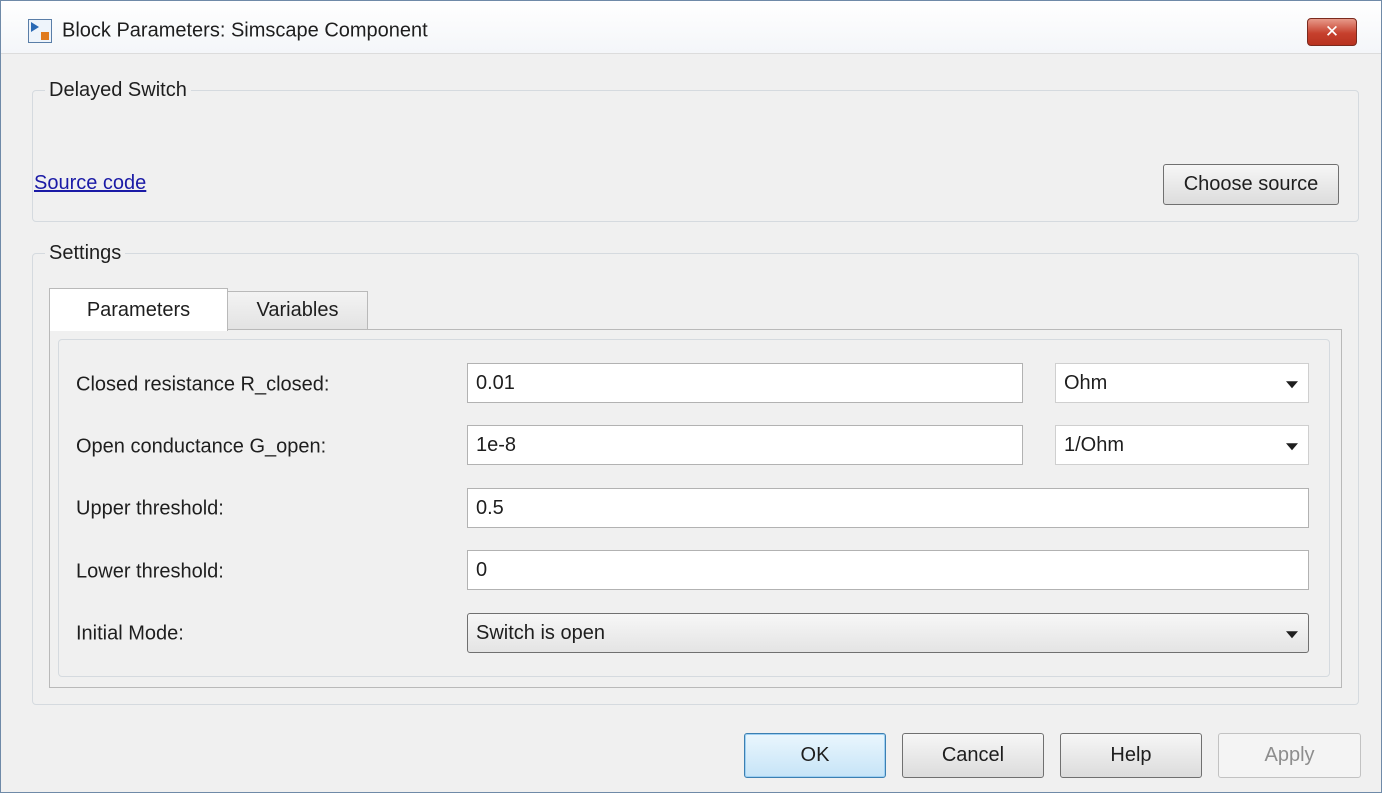  I want to click on closed-resistance-input: 0.01, so click(745, 383).